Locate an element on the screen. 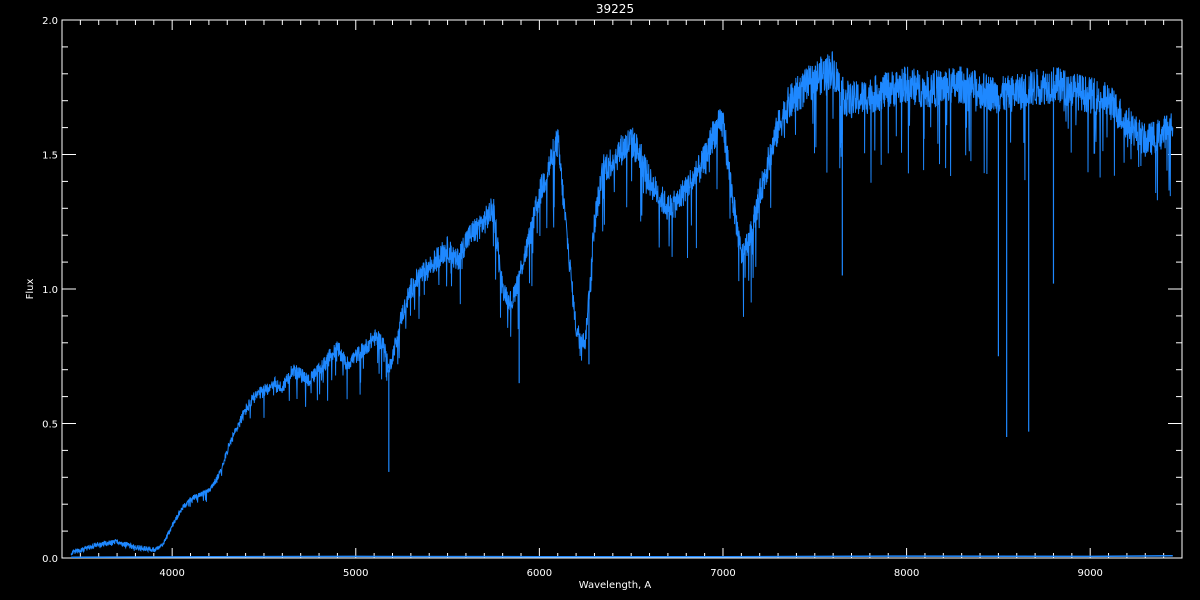 This screenshot has height=600, width=1200. x-tick-label: 9000 is located at coordinates (1089, 573).